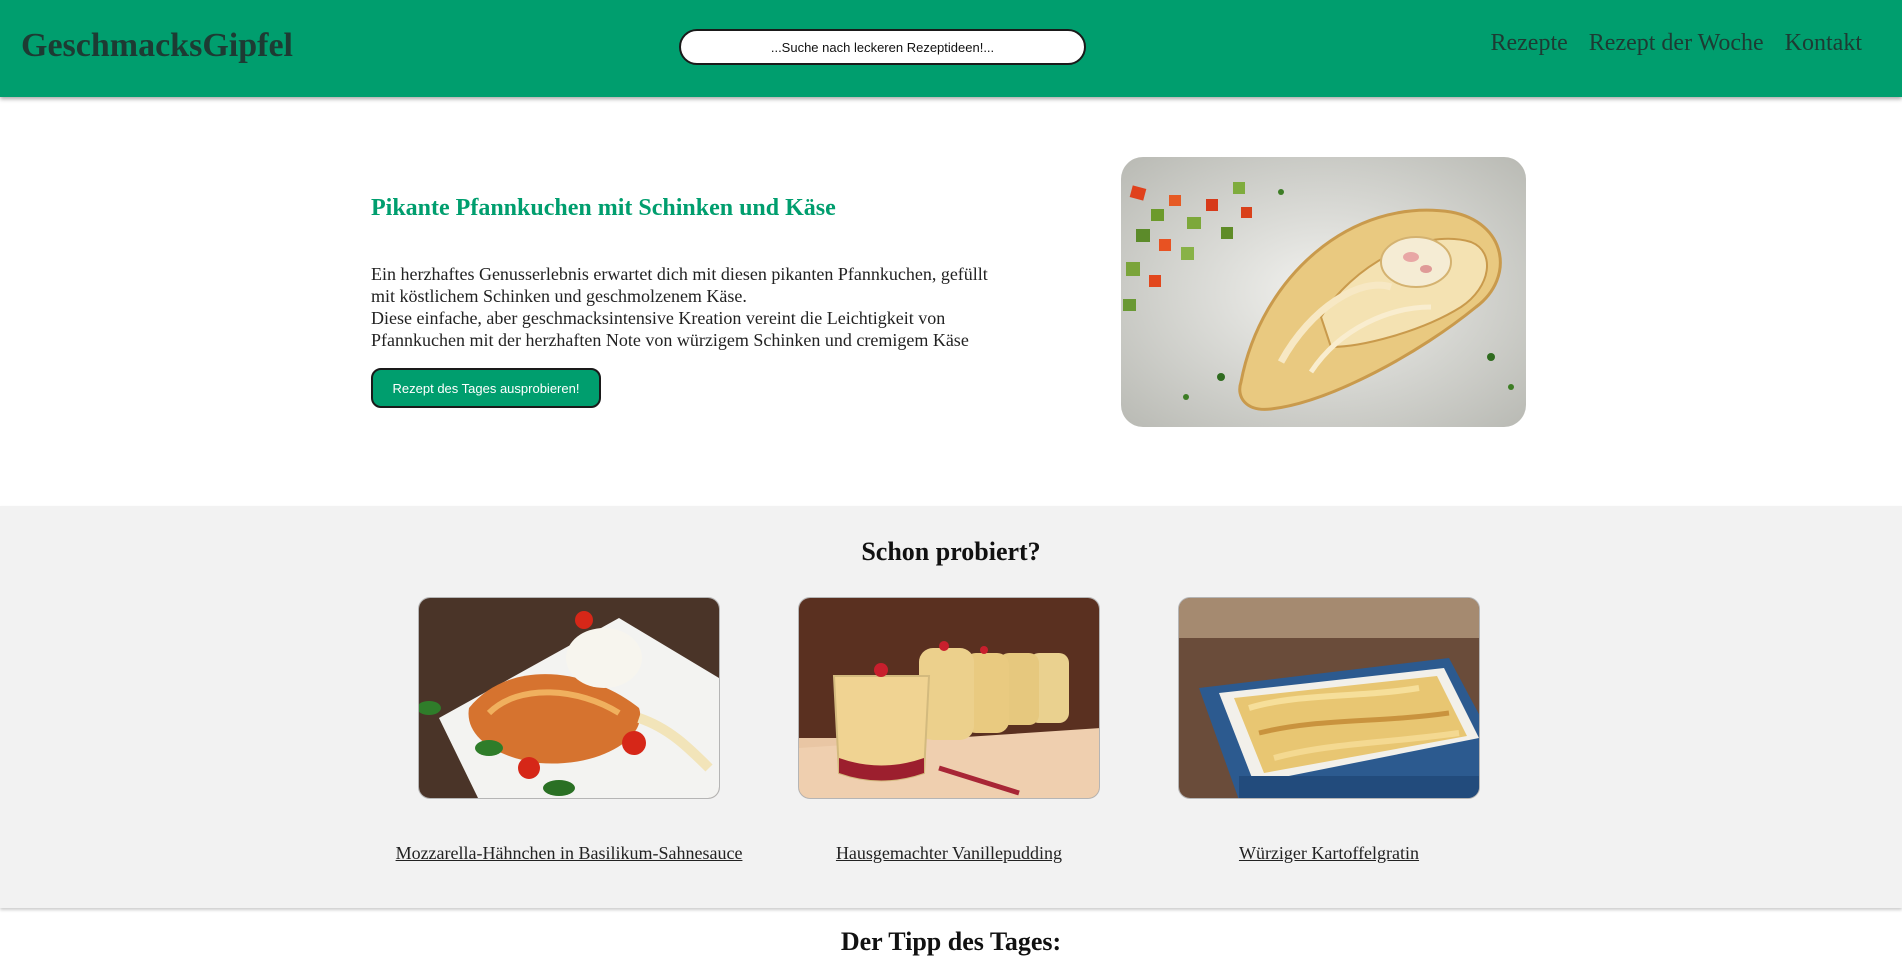  Describe the element at coordinates (951, 551) in the screenshot. I see `tried-title: Schon probiert?` at that location.